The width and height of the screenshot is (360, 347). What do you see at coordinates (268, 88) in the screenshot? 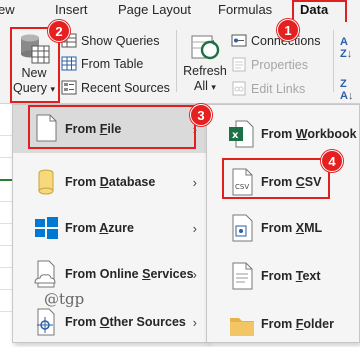
I see `edit-links-button: Edit Links` at bounding box center [268, 88].